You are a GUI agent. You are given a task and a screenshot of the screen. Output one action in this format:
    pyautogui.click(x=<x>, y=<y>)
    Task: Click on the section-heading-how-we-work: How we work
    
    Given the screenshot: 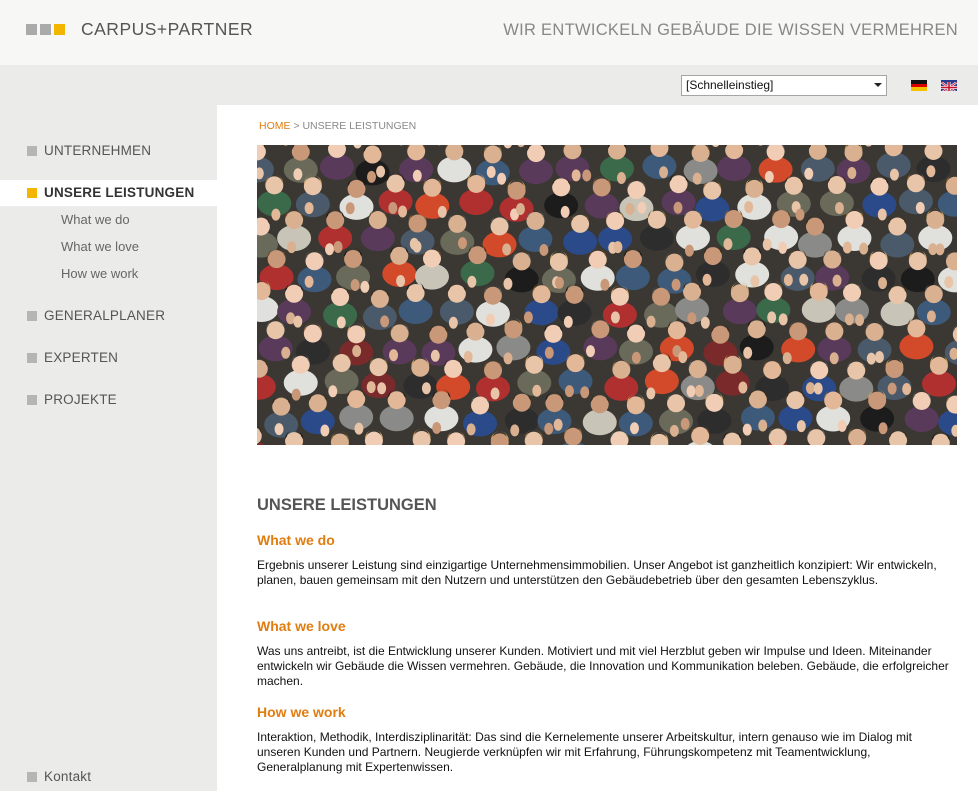 What is the action you would take?
    pyautogui.click(x=301, y=712)
    